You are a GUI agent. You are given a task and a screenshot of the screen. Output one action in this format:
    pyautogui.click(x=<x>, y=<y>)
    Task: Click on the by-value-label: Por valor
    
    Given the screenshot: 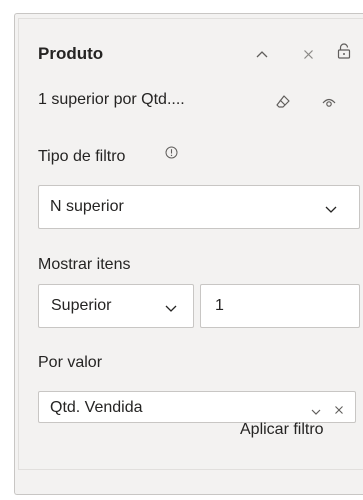 What is the action you would take?
    pyautogui.click(x=70, y=362)
    